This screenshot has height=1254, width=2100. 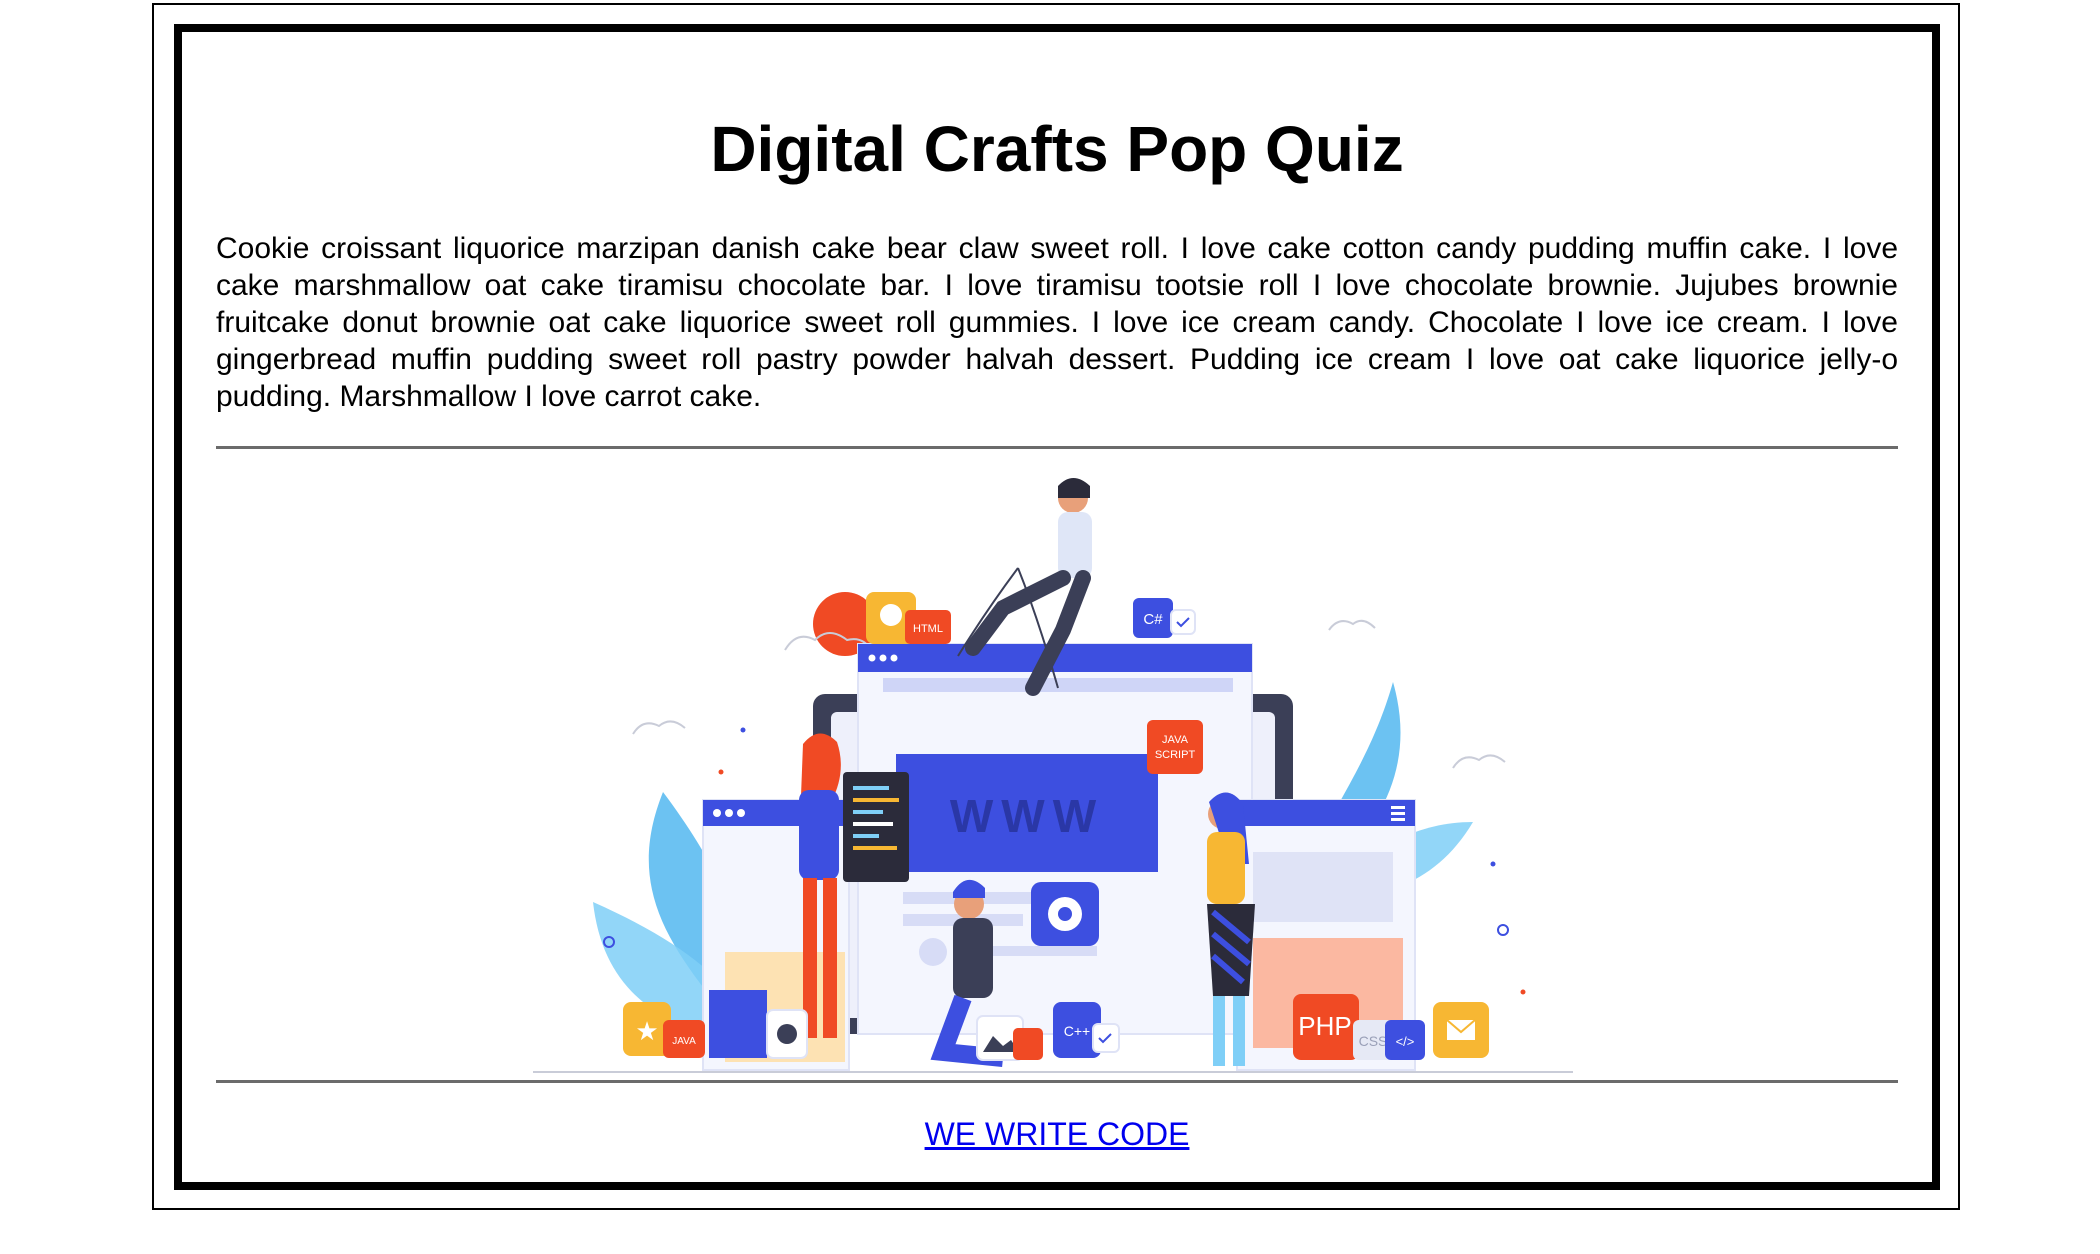 What do you see at coordinates (1183, 622) in the screenshot?
I see `check-badge-icon` at bounding box center [1183, 622].